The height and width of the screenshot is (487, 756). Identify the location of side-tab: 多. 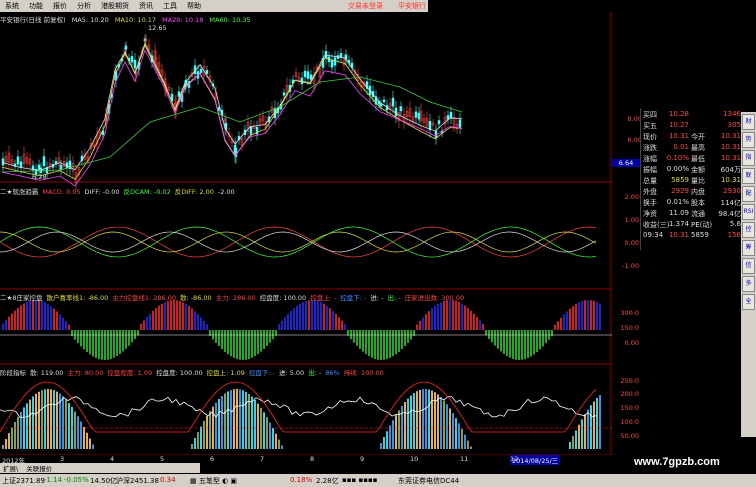
(748, 284).